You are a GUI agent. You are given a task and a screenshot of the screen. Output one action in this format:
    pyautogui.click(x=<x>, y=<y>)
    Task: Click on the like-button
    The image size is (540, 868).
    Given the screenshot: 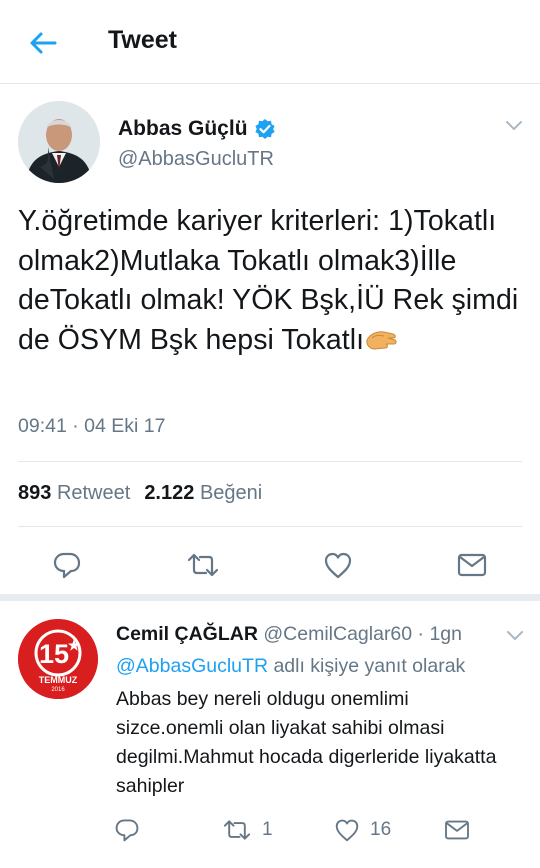 What is the action you would take?
    pyautogui.click(x=338, y=565)
    